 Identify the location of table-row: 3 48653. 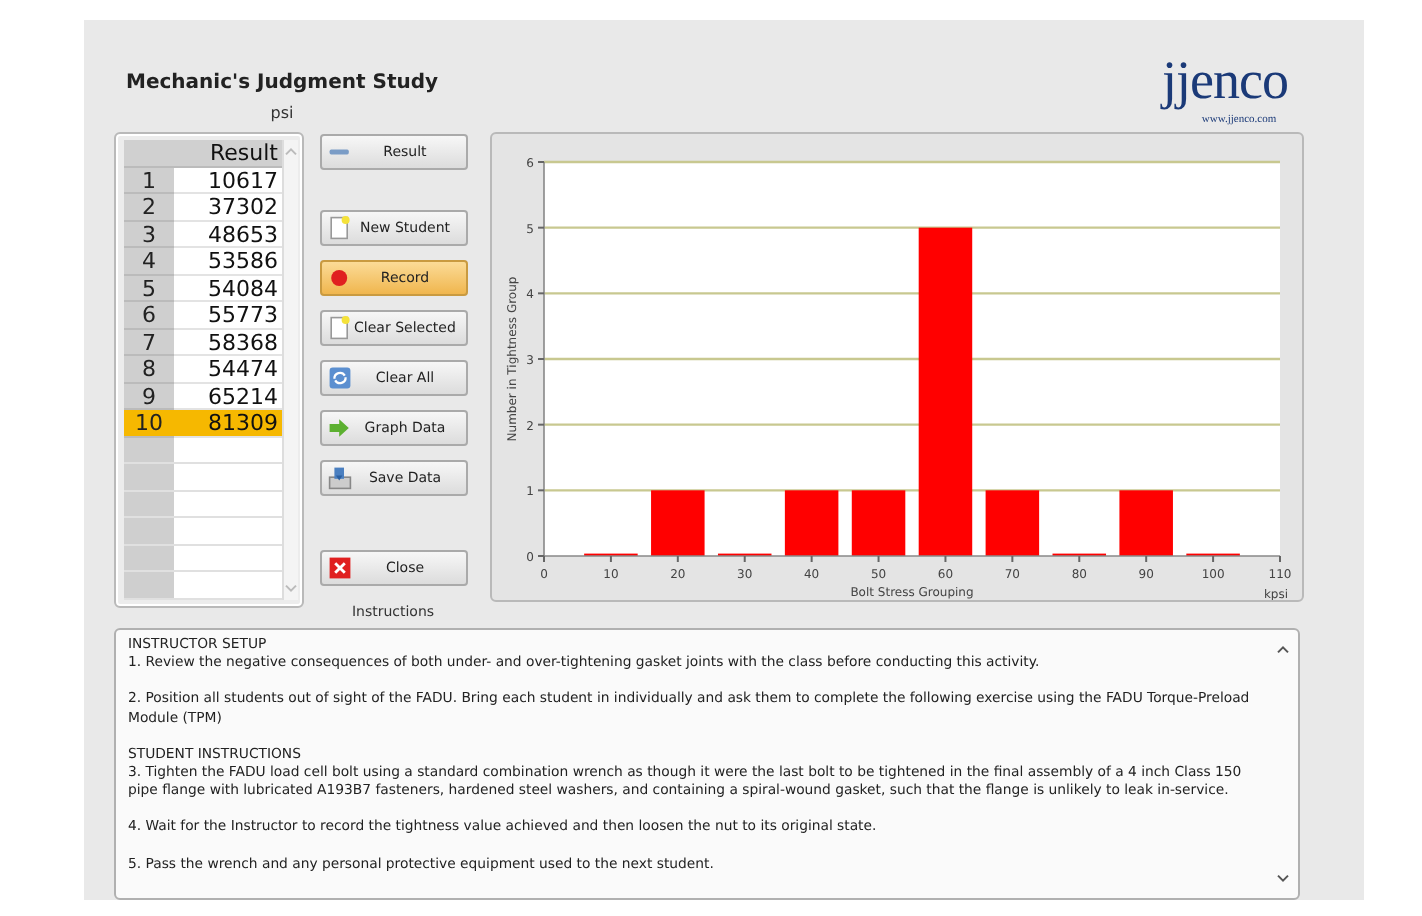
(203, 234).